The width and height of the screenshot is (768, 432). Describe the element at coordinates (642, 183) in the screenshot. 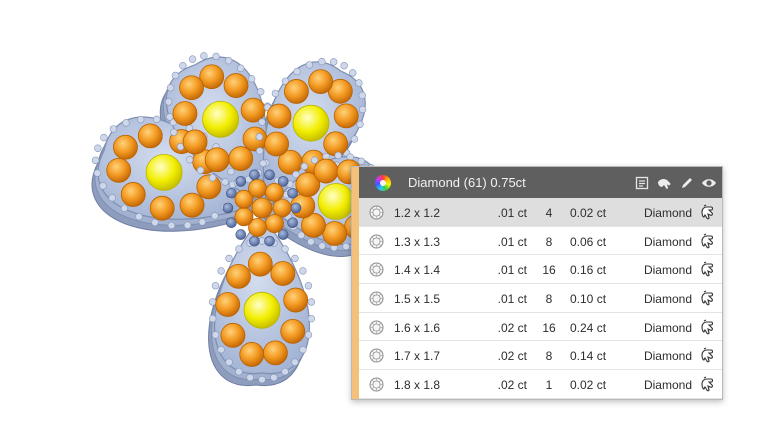

I see `list-icon` at that location.